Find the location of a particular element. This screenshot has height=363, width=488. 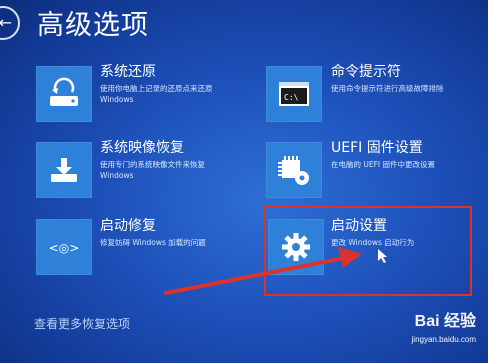

mouse-cursor-icon is located at coordinates (382, 256).